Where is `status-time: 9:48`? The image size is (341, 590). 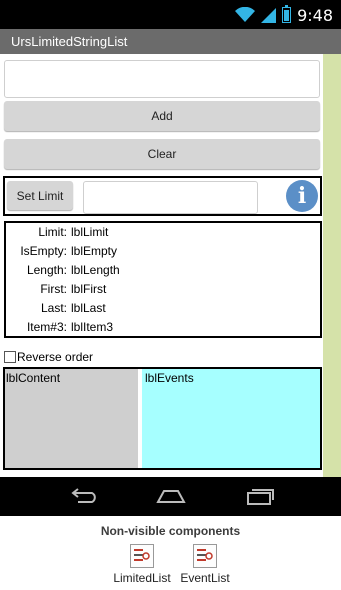 status-time: 9:48 is located at coordinates (315, 15).